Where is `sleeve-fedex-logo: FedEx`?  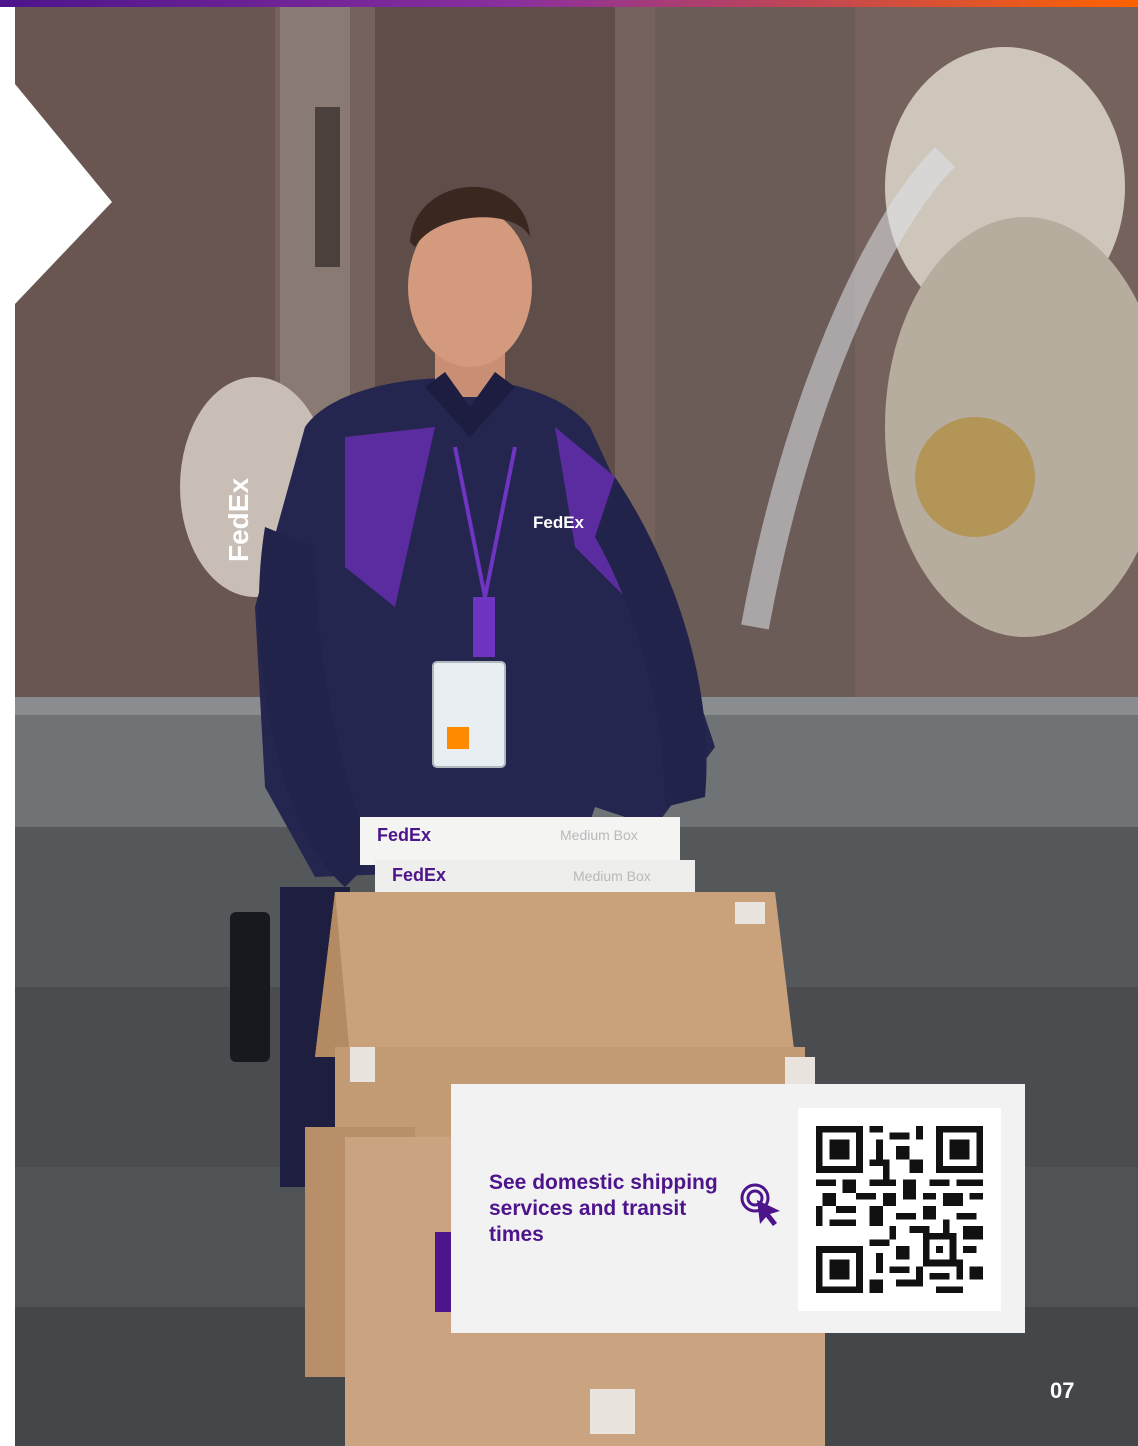 sleeve-fedex-logo: FedEx is located at coordinates (238, 519).